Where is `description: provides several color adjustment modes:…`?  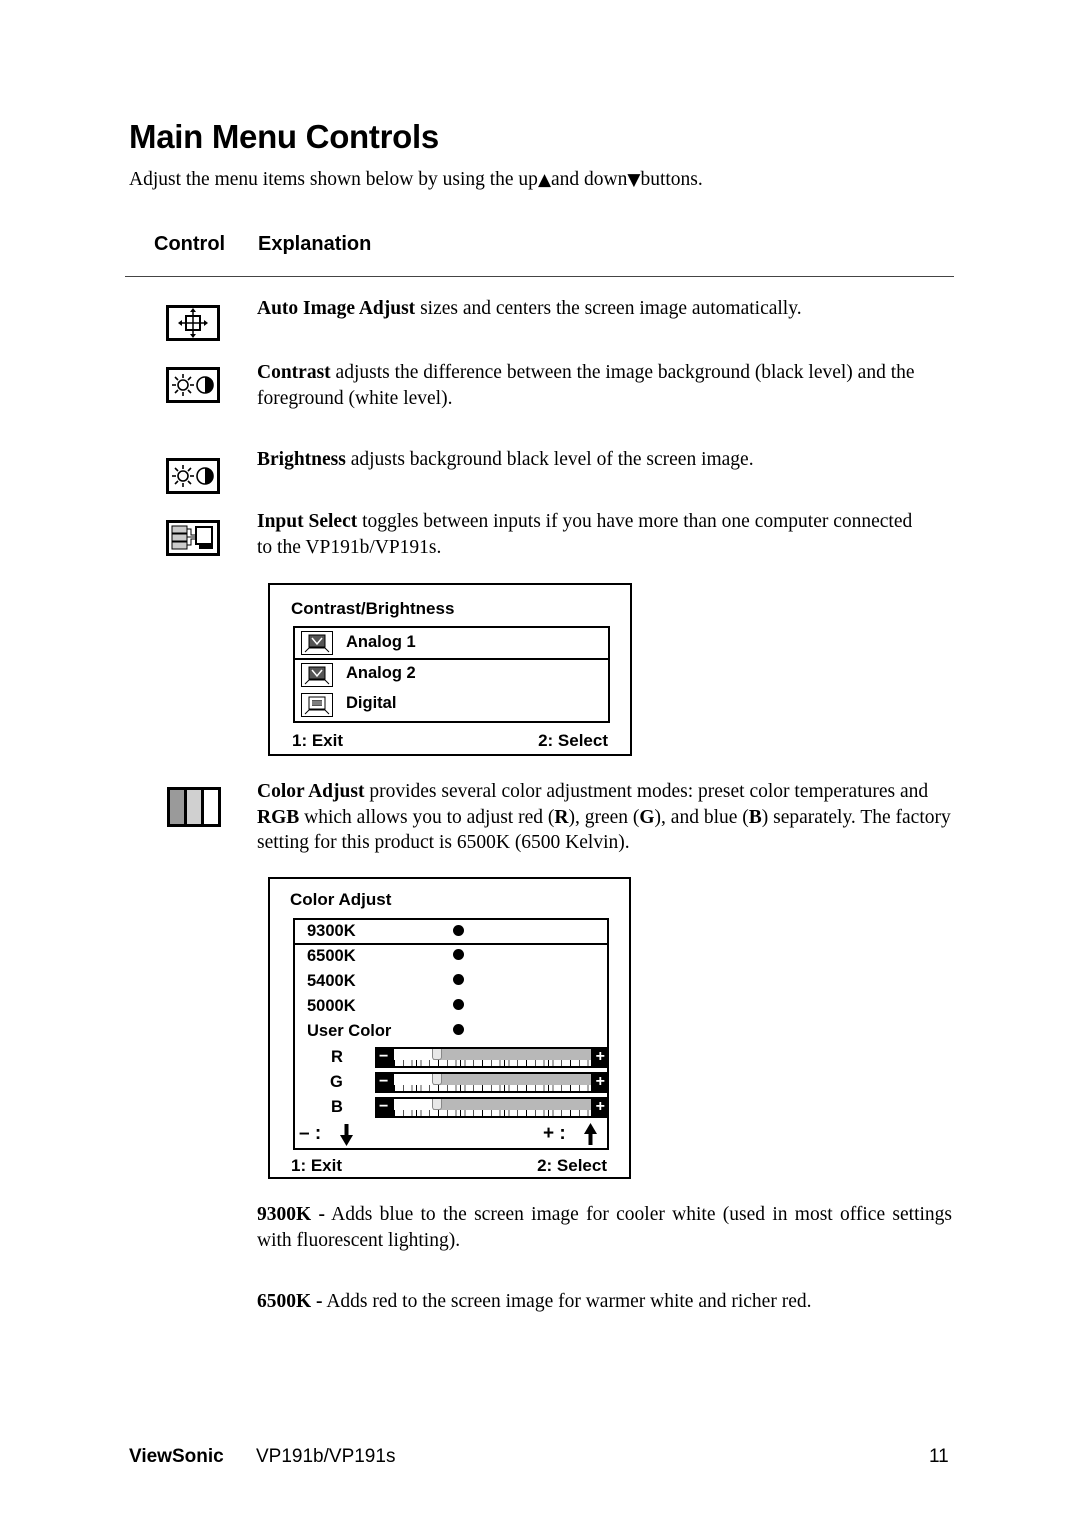
description: provides several color adjustment modes:… is located at coordinates (646, 791).